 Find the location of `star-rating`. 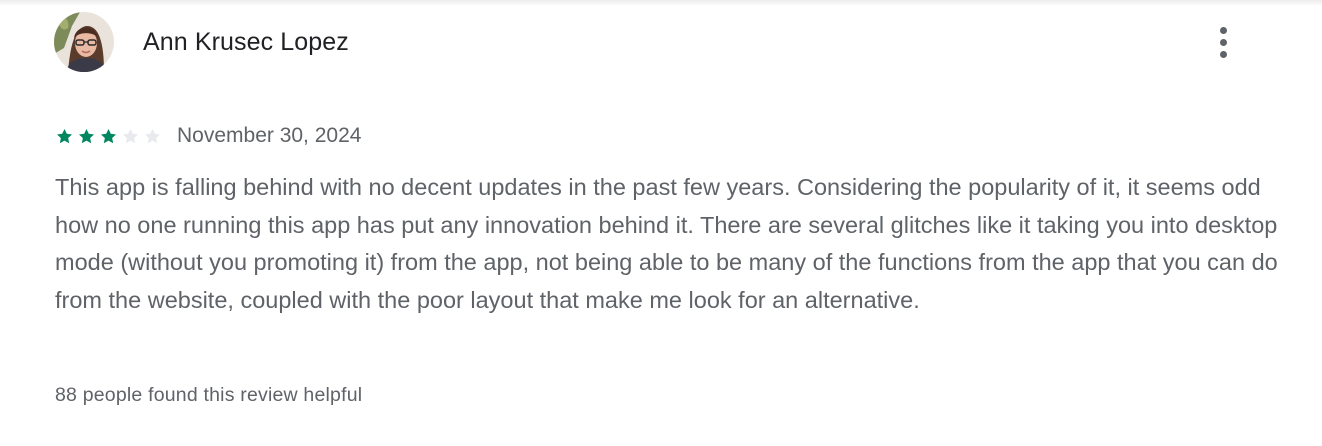

star-rating is located at coordinates (108, 136).